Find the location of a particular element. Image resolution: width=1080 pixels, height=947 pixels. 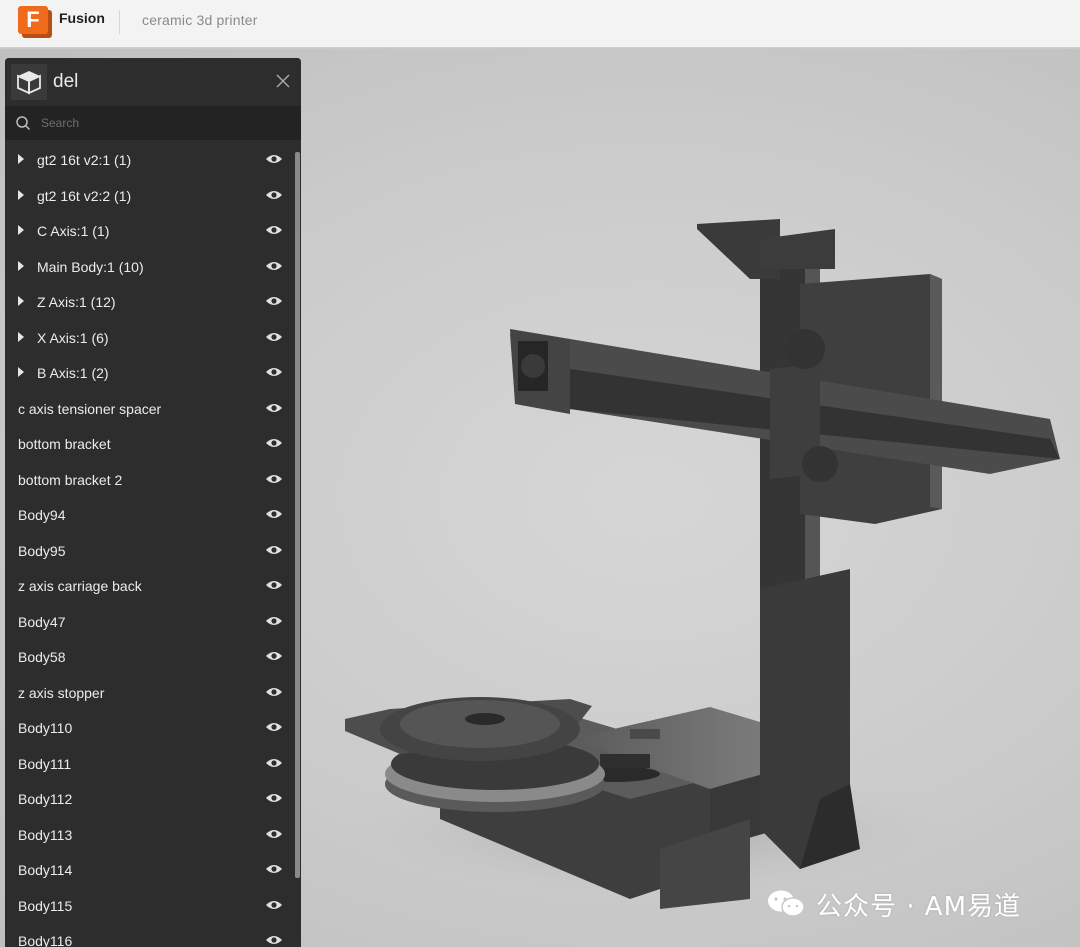

tree-item: gt2 16t v2:1 (1) is located at coordinates (149, 160).